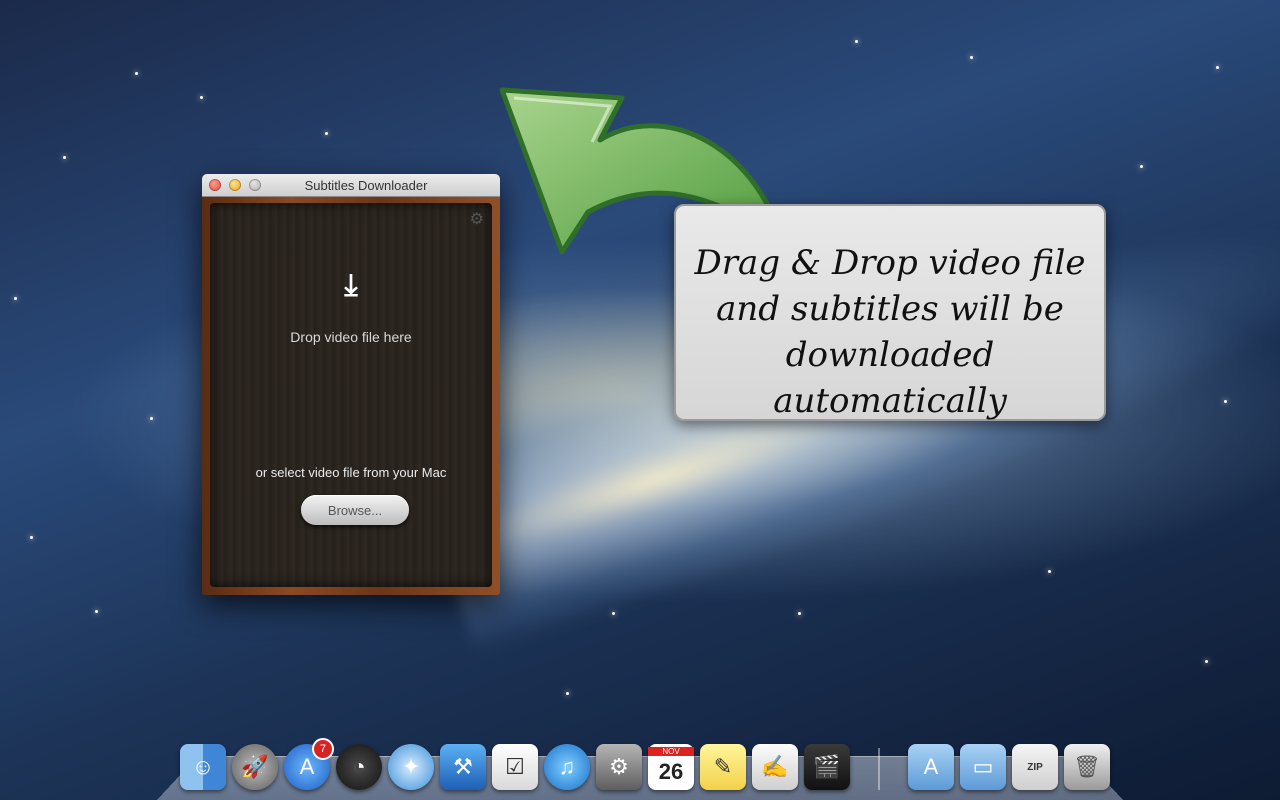 The image size is (1280, 800). What do you see at coordinates (351, 472) in the screenshot?
I see `select-hint-text: or select video file from your Mac` at bounding box center [351, 472].